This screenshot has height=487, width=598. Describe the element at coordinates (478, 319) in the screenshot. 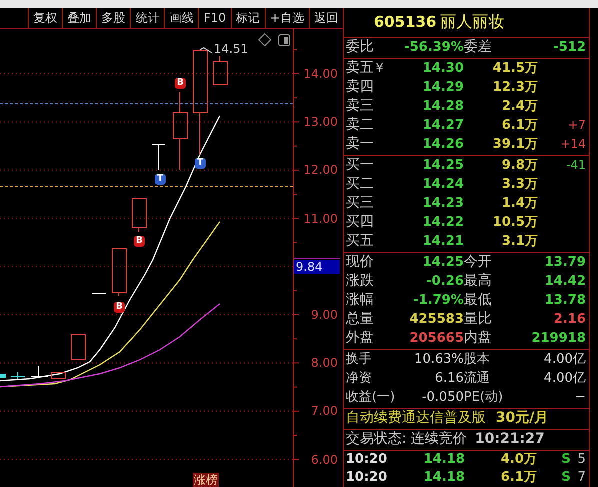

I see `stat-label: 量比` at that location.